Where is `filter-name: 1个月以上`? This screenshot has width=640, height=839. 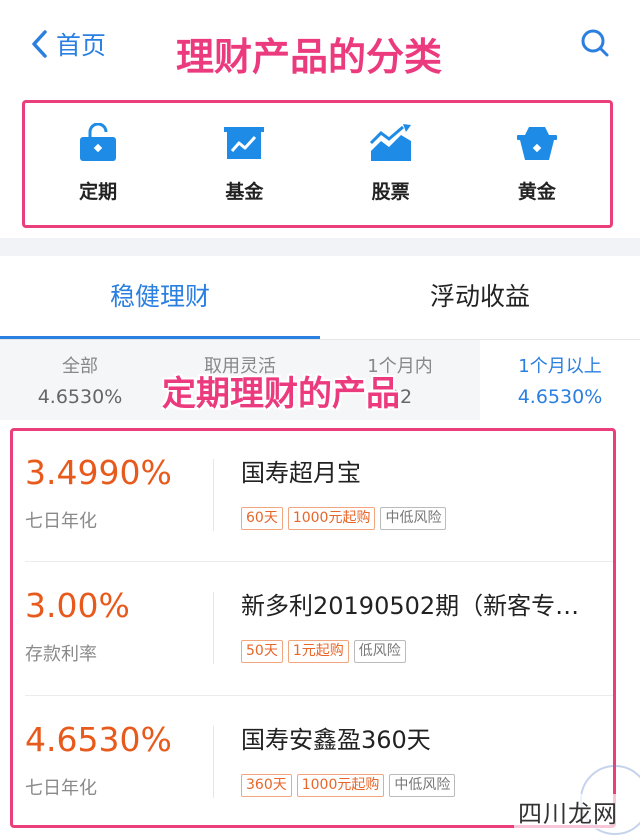
filter-name: 1个月以上 is located at coordinates (560, 366).